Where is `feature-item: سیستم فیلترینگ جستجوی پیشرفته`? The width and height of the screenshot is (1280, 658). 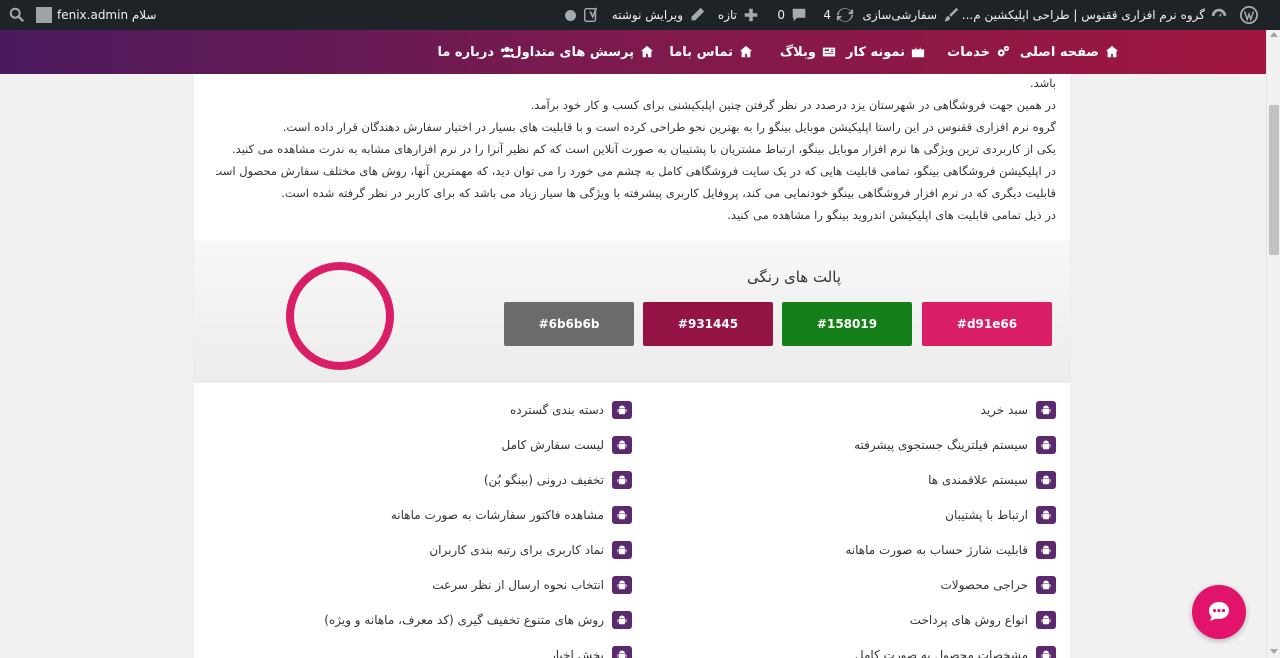
feature-item: سیستم فیلترینگ جستجوی پیشرفته is located at coordinates (955, 445).